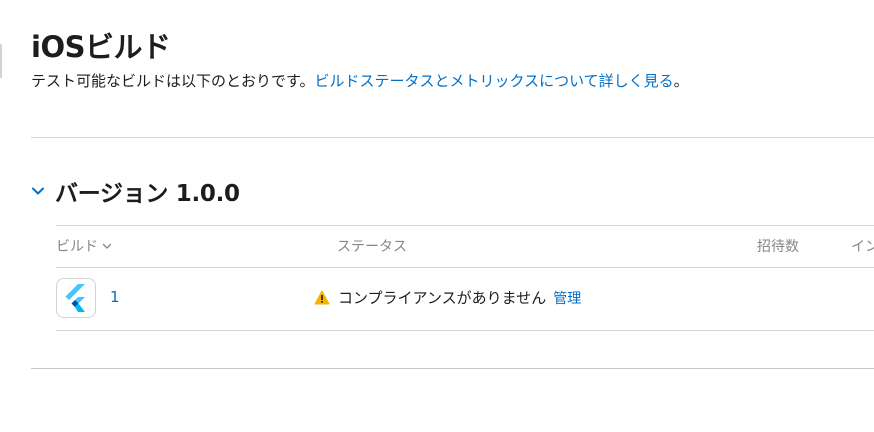 The height and width of the screenshot is (432, 874). What do you see at coordinates (38, 191) in the screenshot?
I see `chevron-down-icon` at bounding box center [38, 191].